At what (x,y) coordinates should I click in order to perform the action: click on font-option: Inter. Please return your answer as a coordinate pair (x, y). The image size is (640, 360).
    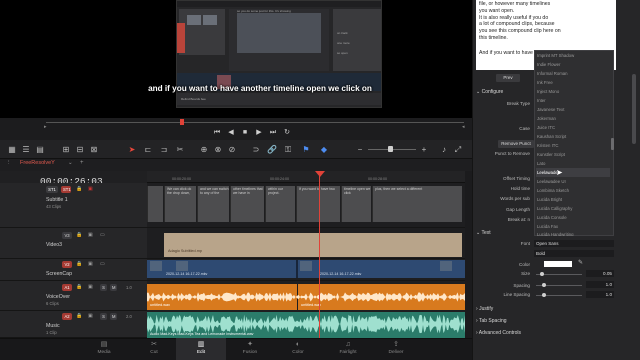
    Looking at the image, I should click on (573, 100).